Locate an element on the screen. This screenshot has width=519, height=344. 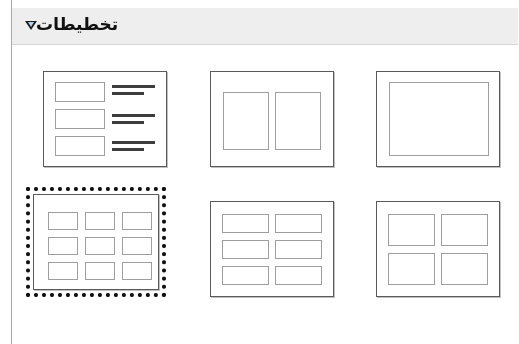
layout-blank-content is located at coordinates (438, 119).